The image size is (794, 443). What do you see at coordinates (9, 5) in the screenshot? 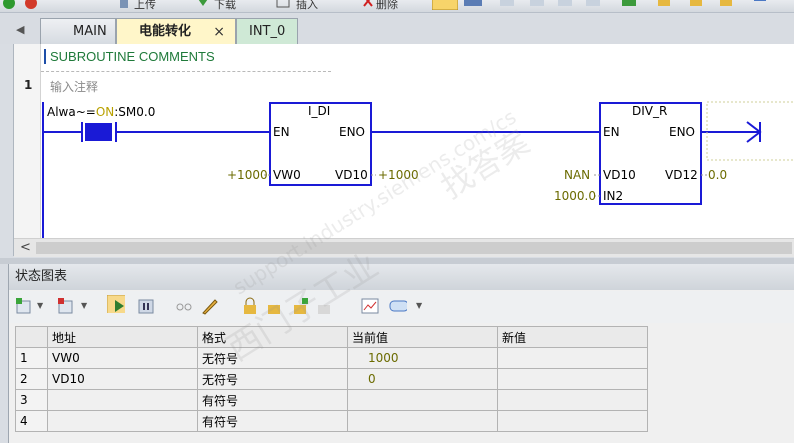
I see `run-icon` at bounding box center [9, 5].